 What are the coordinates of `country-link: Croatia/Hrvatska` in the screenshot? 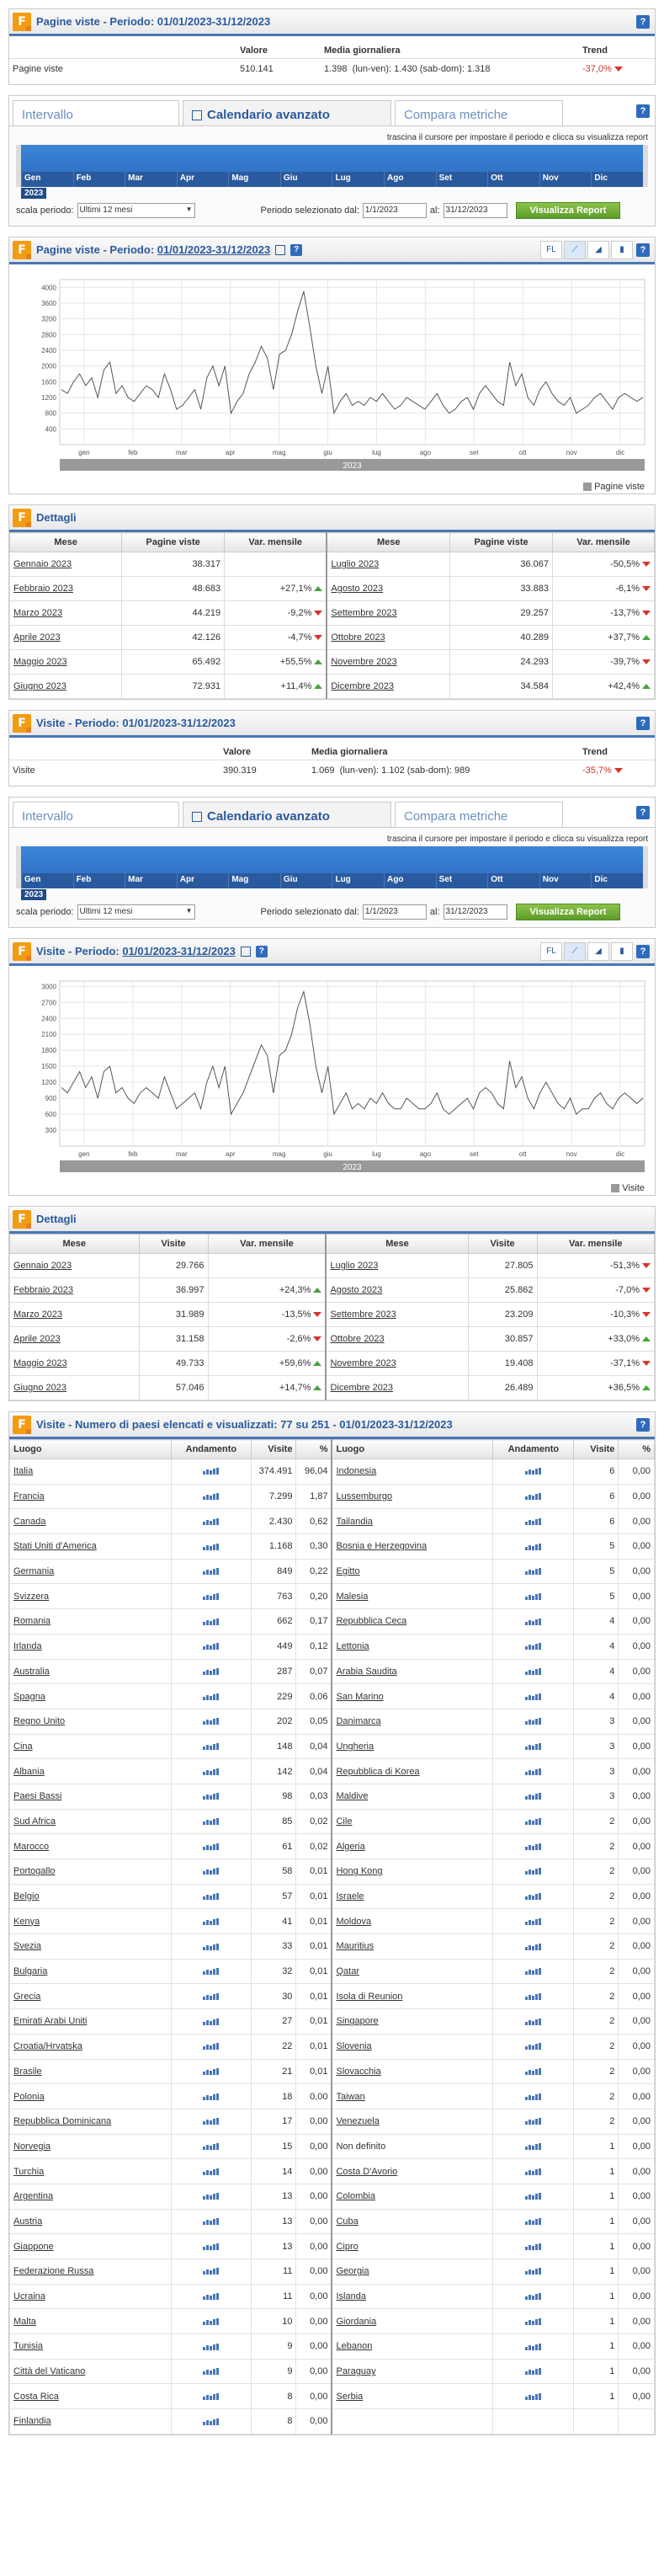 It's located at (47, 2046).